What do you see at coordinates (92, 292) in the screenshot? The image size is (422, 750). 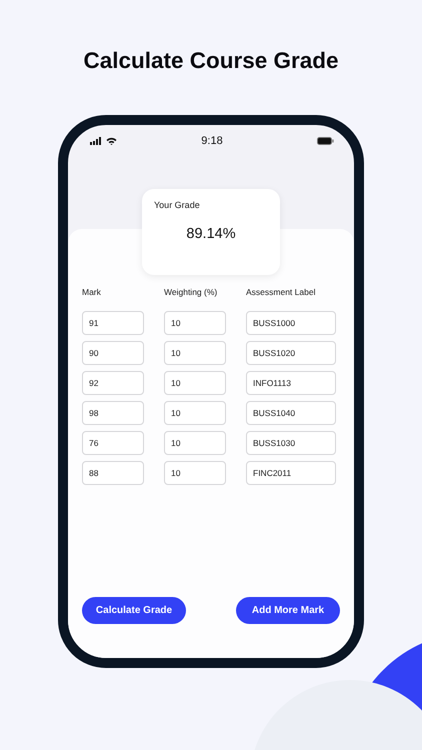 I see `column-header: Mark` at bounding box center [92, 292].